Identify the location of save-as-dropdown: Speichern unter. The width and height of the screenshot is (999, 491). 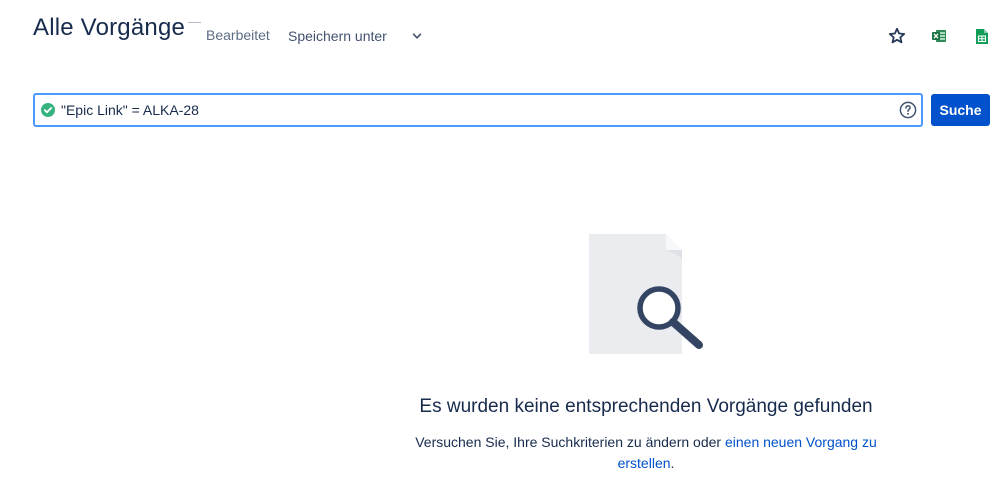
(355, 36).